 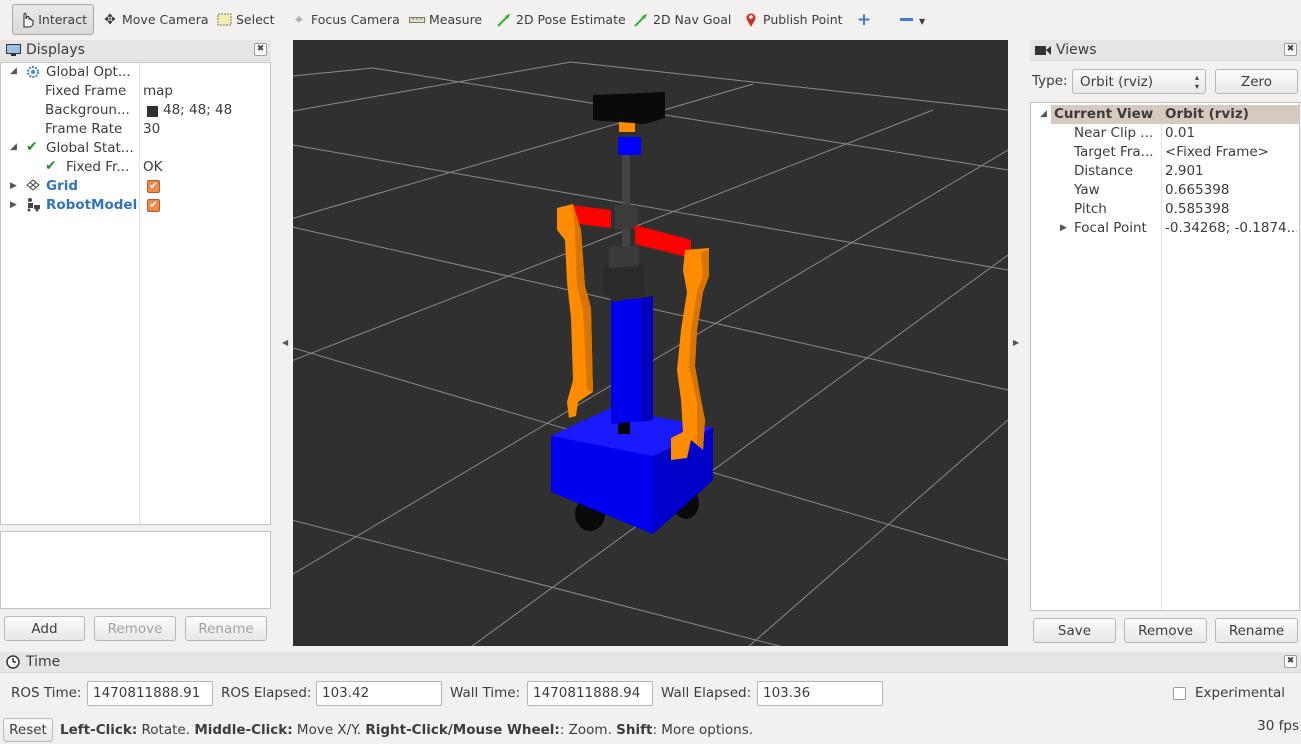 What do you see at coordinates (590, 693) in the screenshot?
I see `wall-time-field: 1470811888.94` at bounding box center [590, 693].